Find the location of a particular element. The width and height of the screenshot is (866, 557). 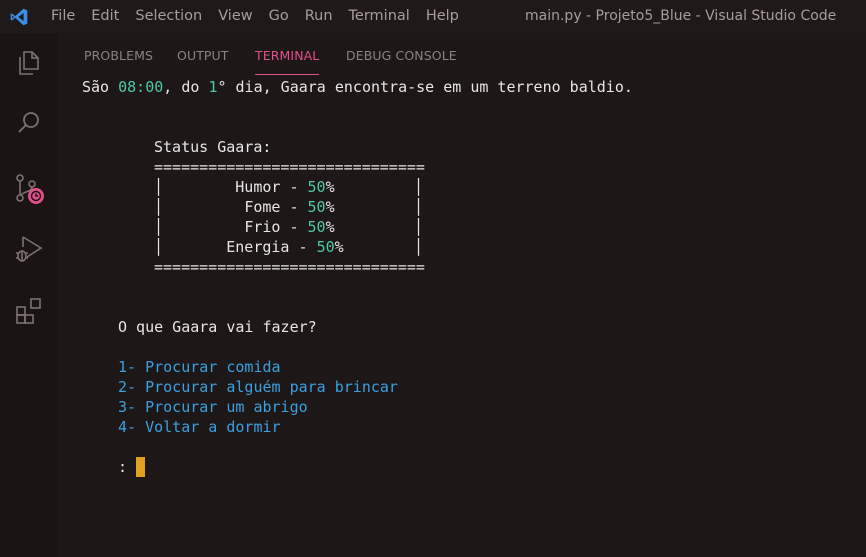

tab-output: OUTPUT is located at coordinates (203, 54).